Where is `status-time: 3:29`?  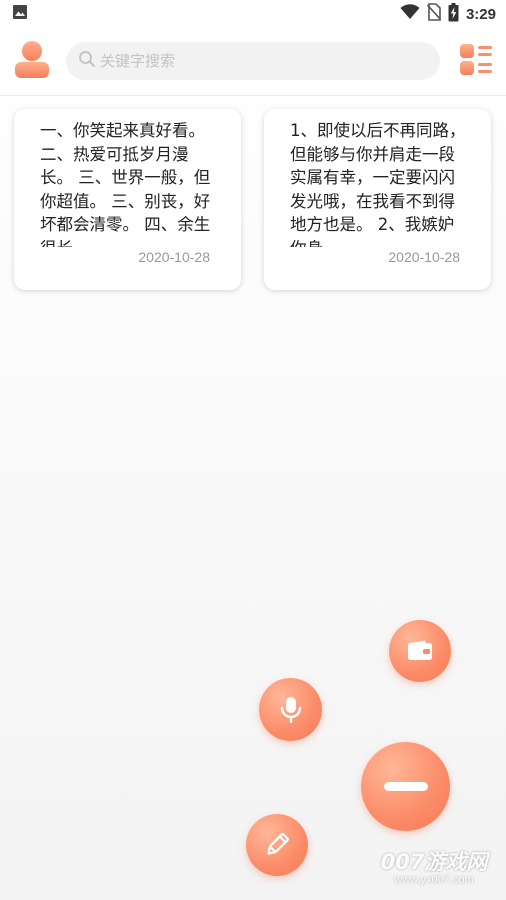
status-time: 3:29 is located at coordinates (480, 14).